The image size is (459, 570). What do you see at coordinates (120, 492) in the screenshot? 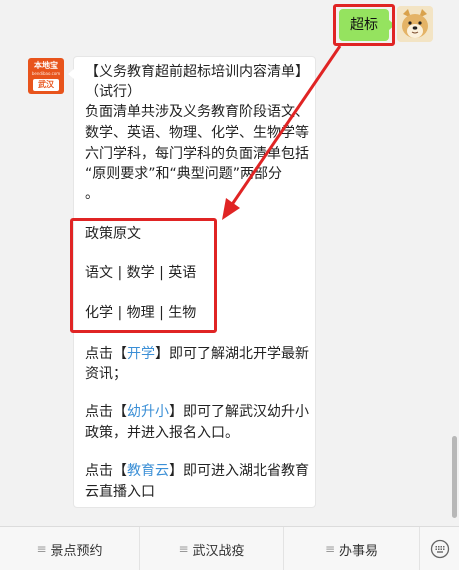
I see `tip-education-cloud-line2: 云直播入口` at bounding box center [120, 492].